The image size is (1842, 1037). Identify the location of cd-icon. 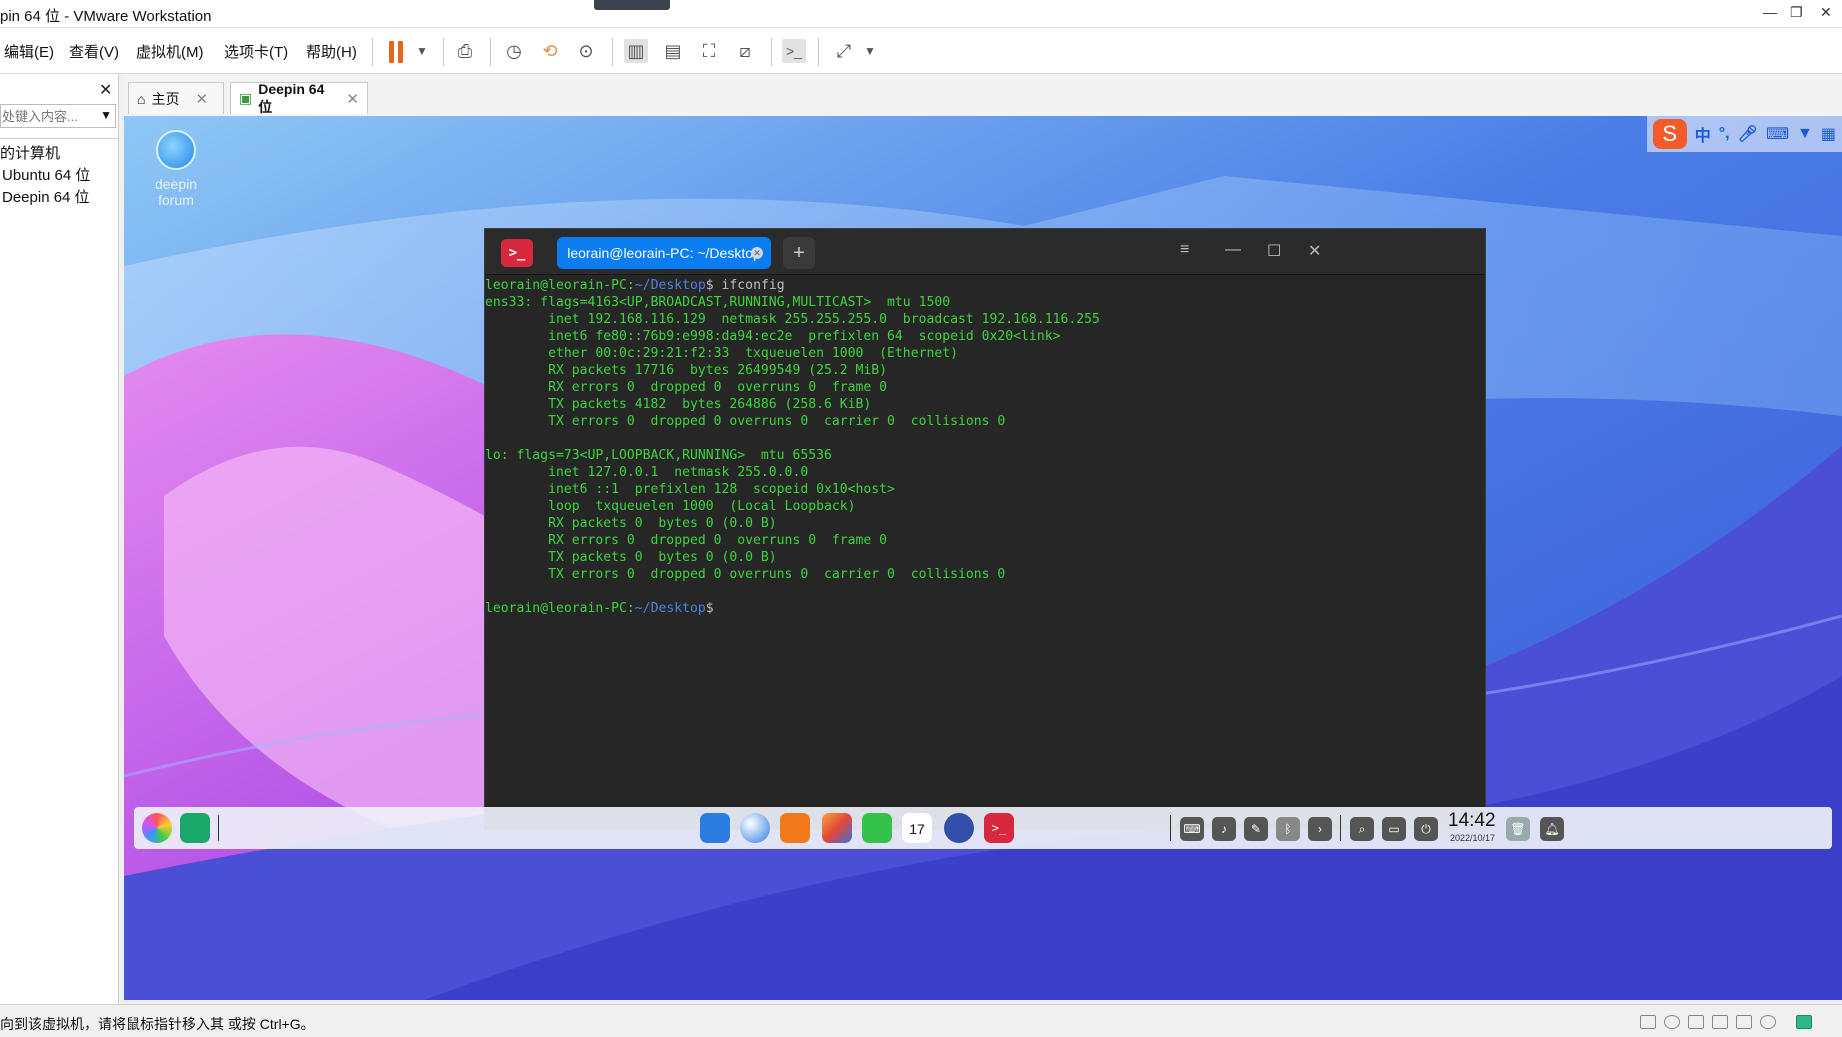
(1672, 1022).